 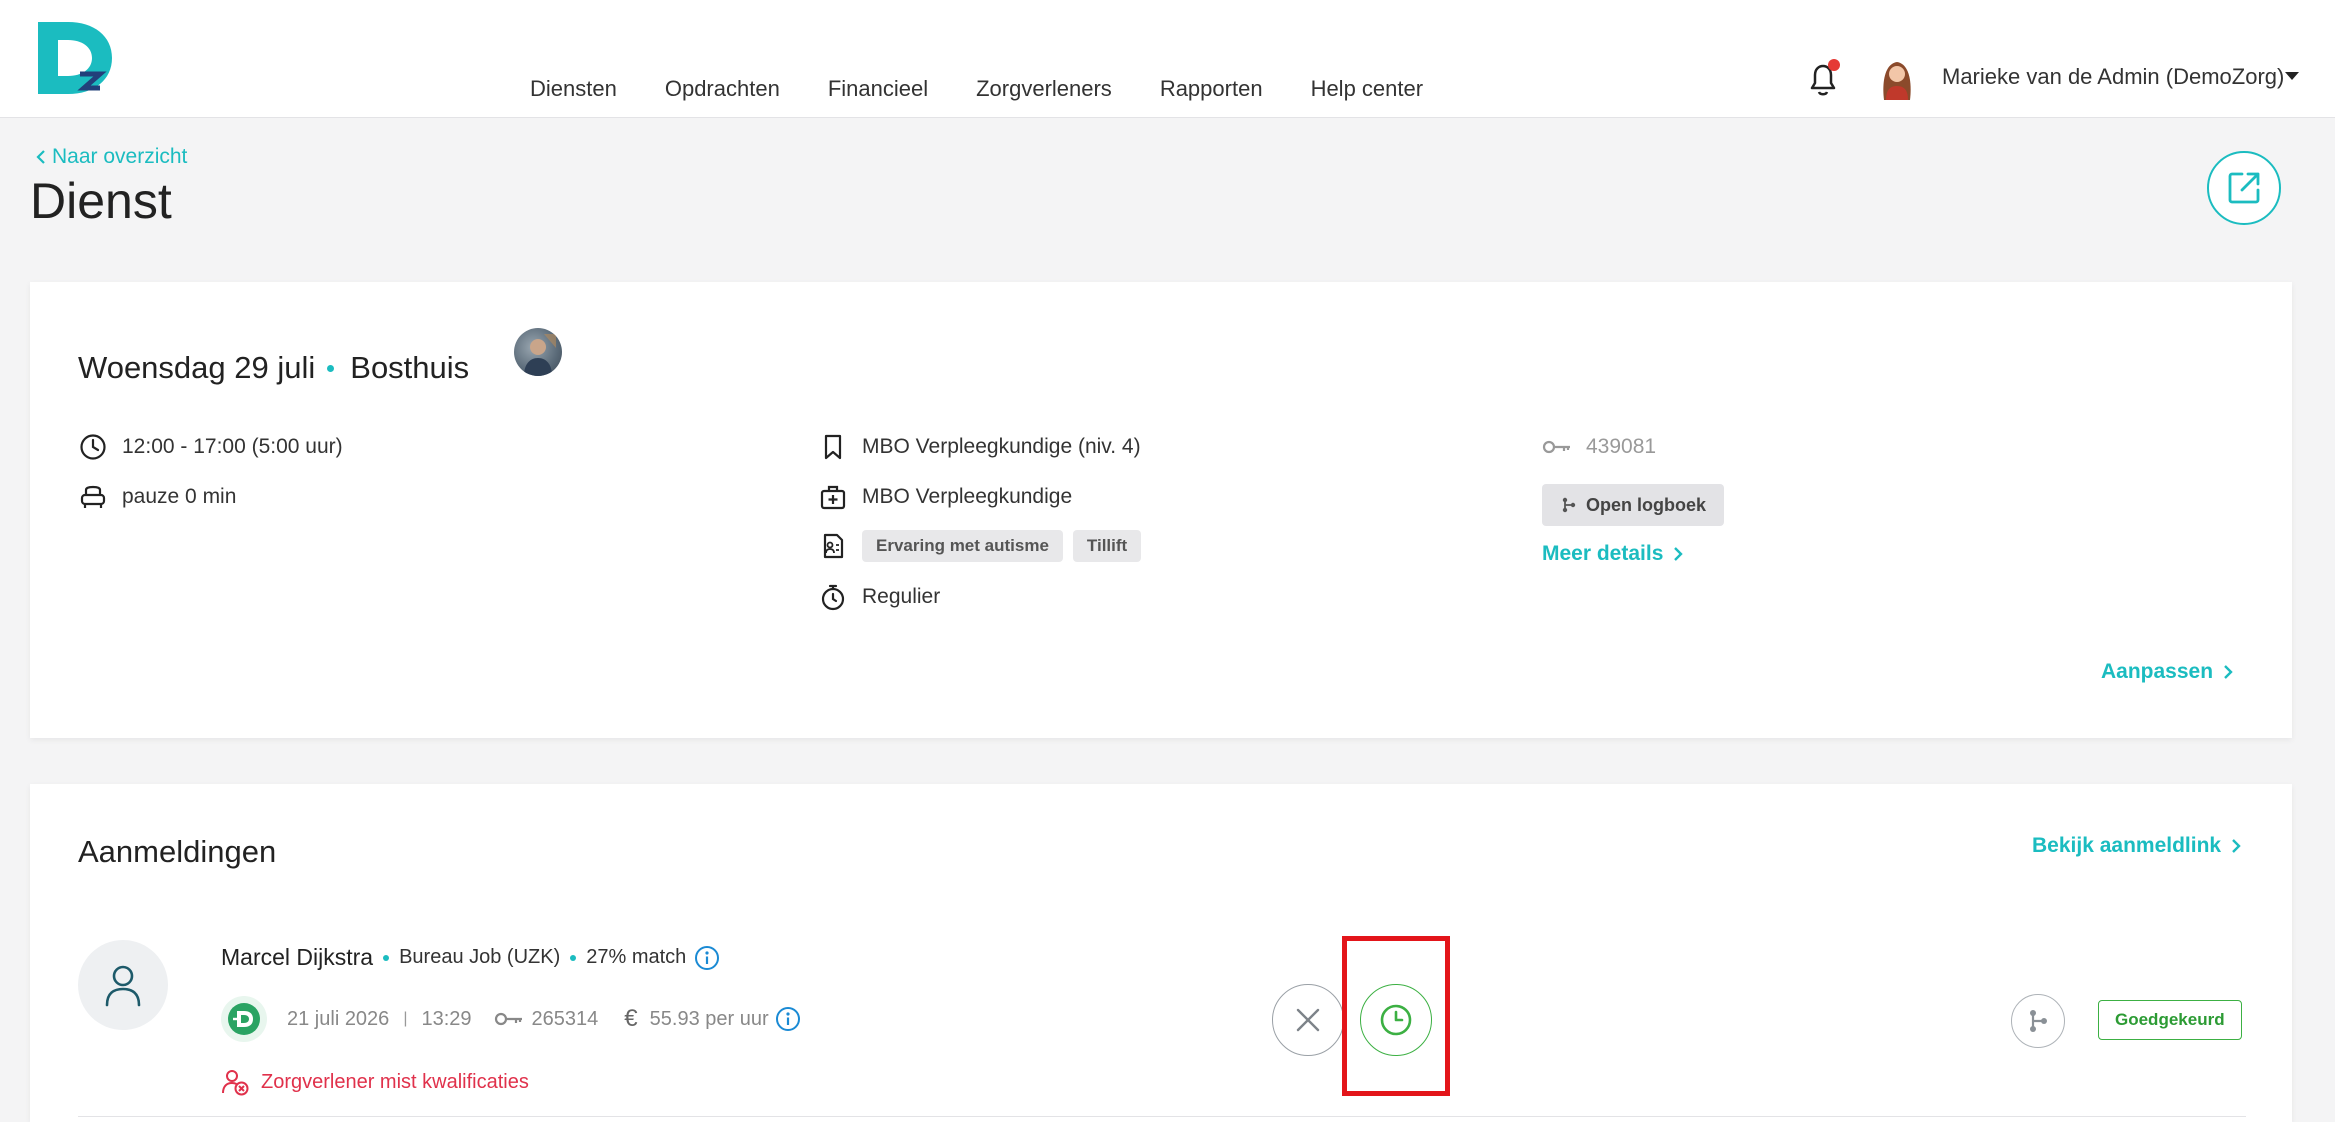 I want to click on shift-title: Woensdag 29 juli Bosthuis, so click(x=273, y=368).